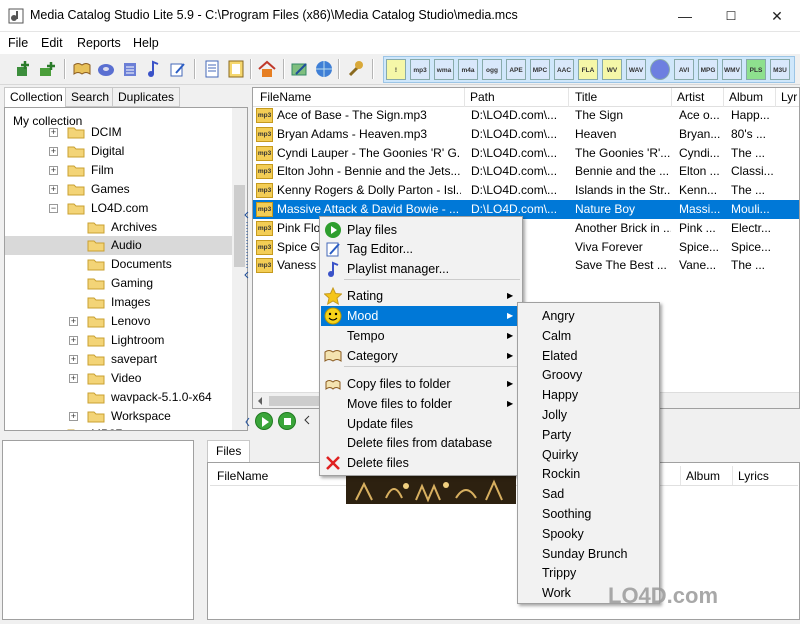 The image size is (800, 624). I want to click on format-filter-button: m4a, so click(468, 69).